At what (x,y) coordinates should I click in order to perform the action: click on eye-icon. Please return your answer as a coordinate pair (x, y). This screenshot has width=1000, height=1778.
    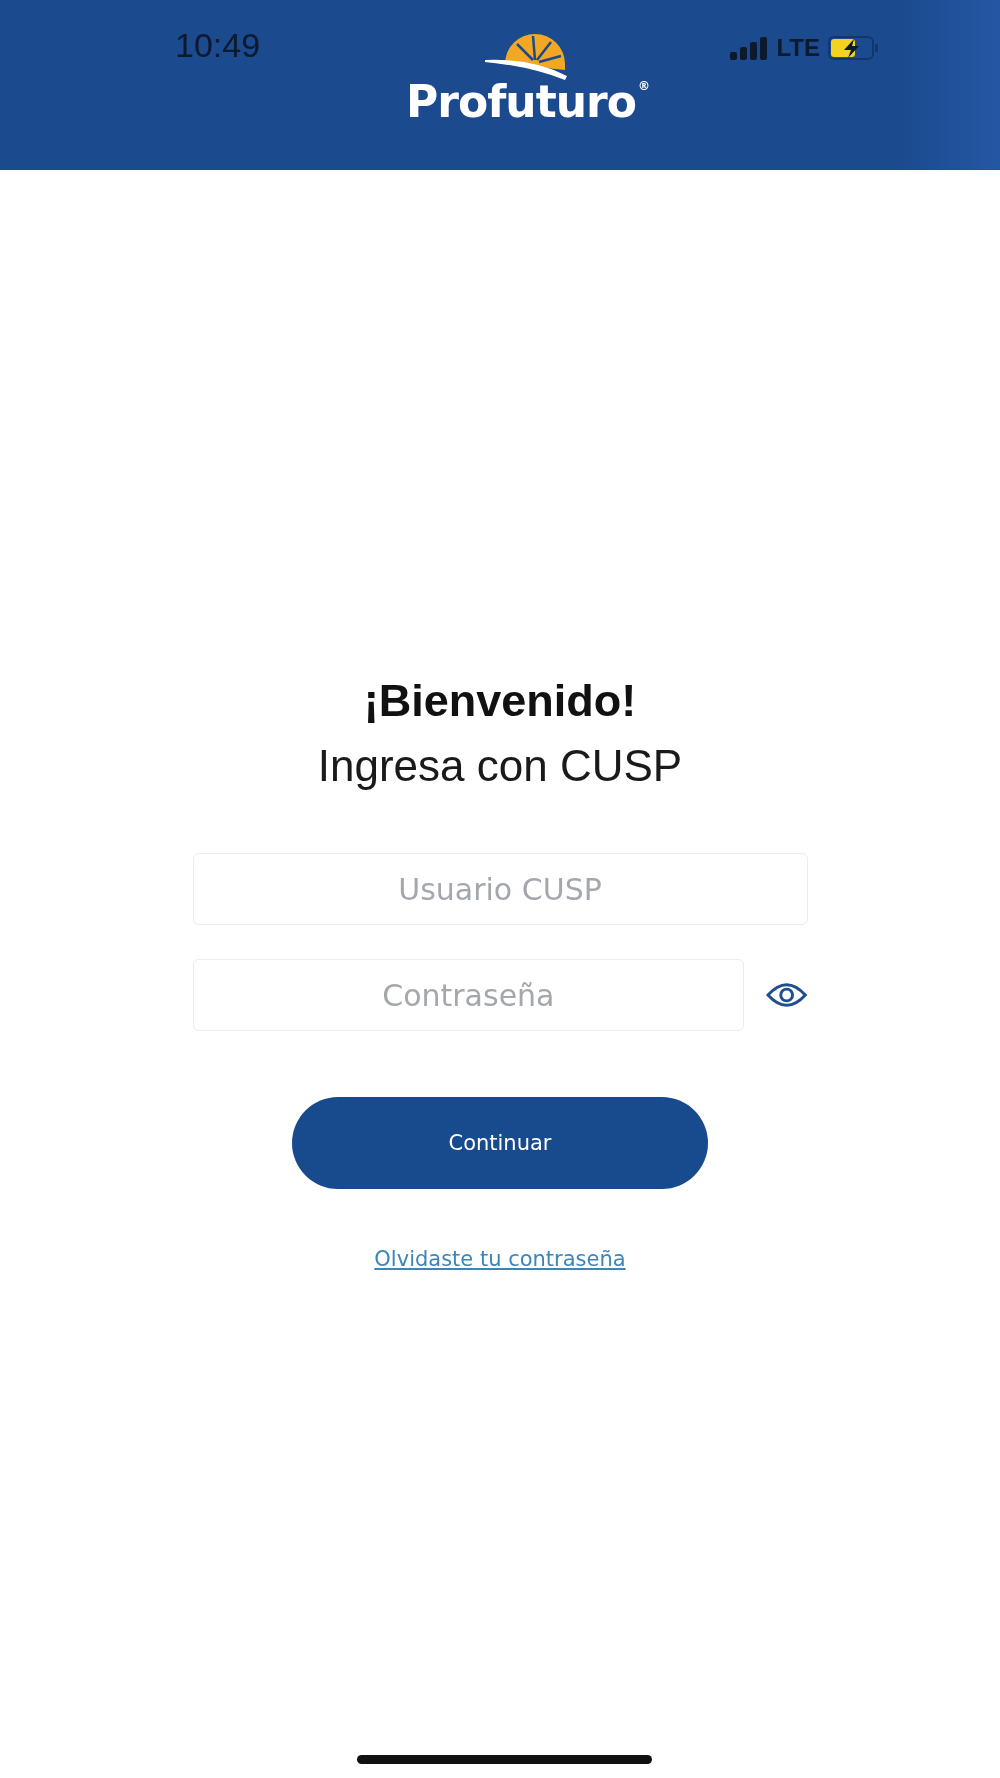
    Looking at the image, I should click on (787, 995).